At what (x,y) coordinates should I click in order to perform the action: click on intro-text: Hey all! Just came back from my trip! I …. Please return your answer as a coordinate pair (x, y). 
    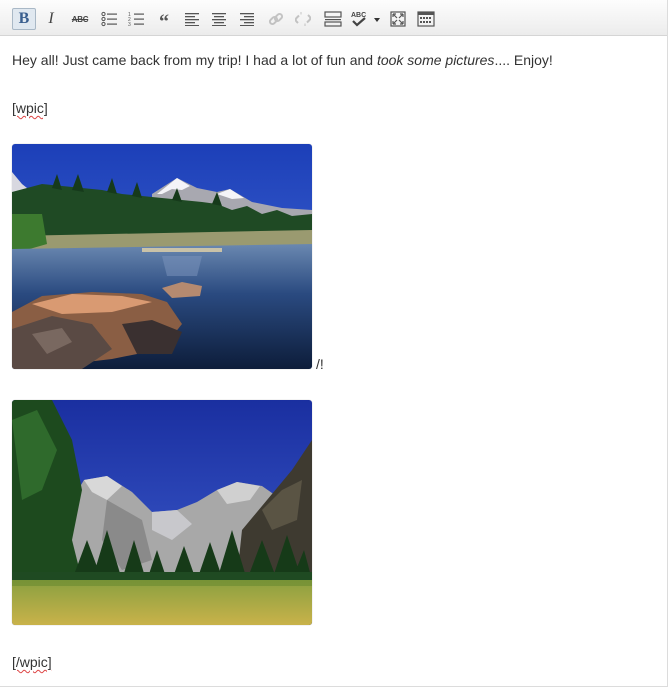
    Looking at the image, I should click on (194, 60).